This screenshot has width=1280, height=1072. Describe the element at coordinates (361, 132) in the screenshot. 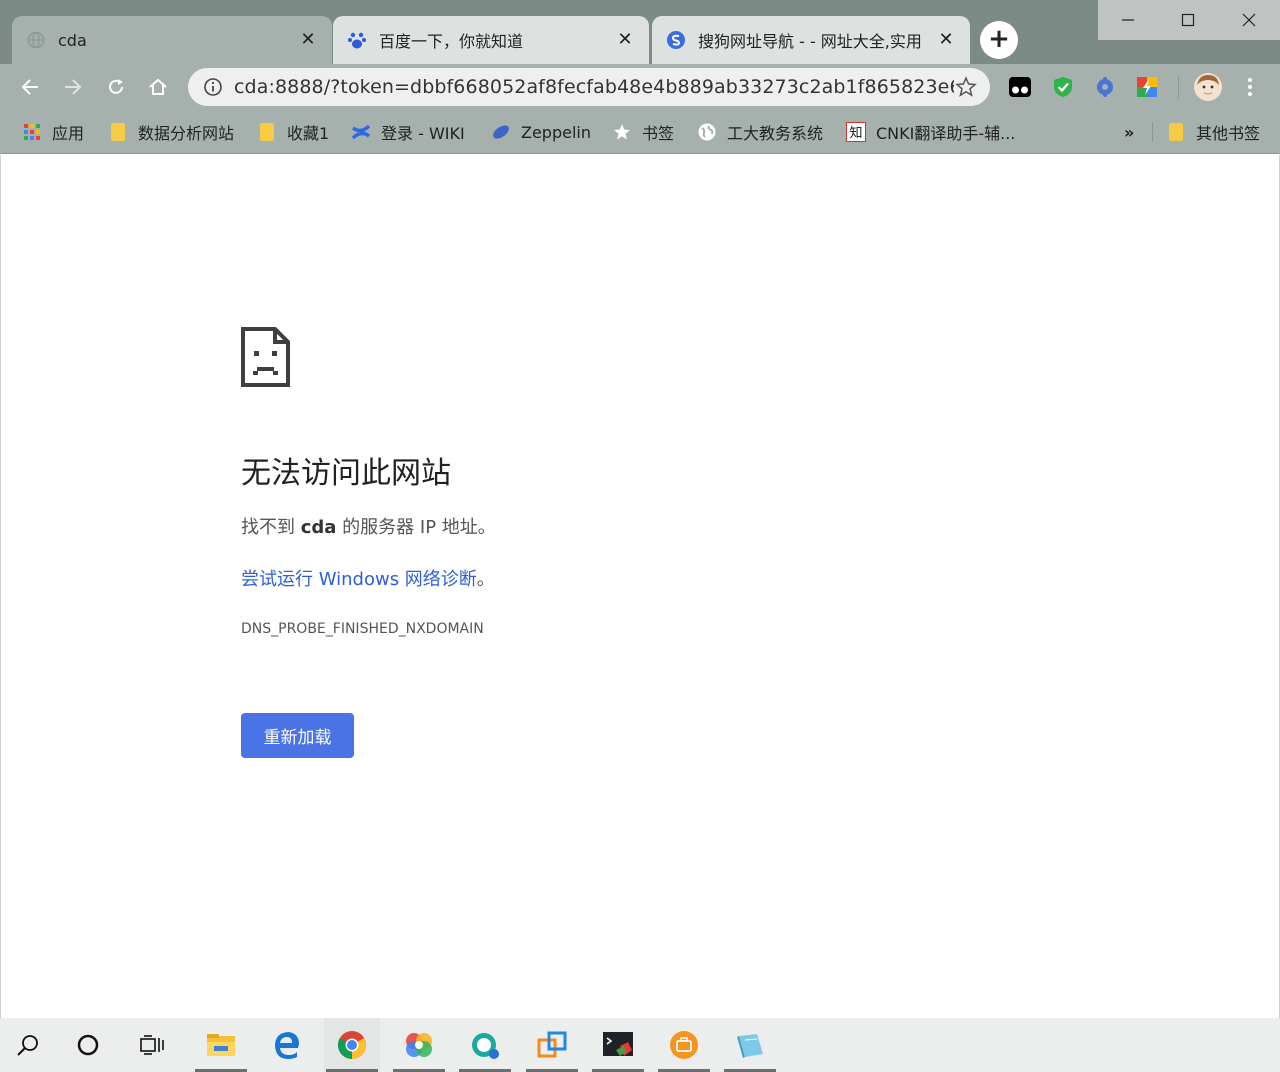

I see `confluence-icon` at that location.